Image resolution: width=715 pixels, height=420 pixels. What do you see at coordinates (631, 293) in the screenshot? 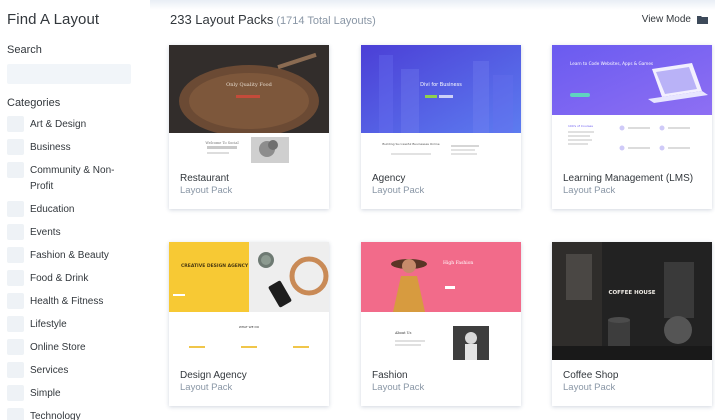
I see `coffee-shop-preview-headline: COFFEE HOUSE` at bounding box center [631, 293].